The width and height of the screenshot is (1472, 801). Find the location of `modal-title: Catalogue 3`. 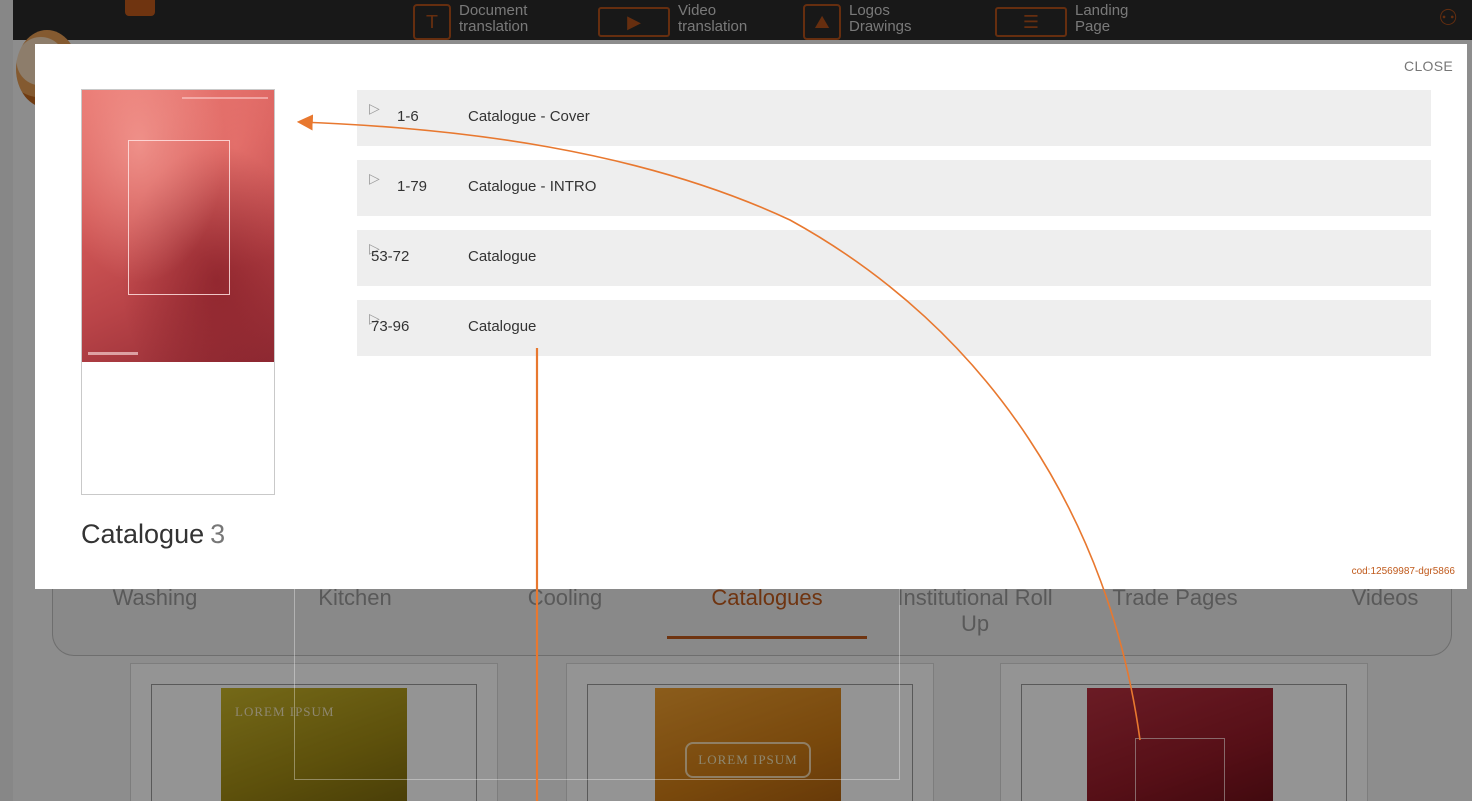

modal-title: Catalogue 3 is located at coordinates (153, 534).